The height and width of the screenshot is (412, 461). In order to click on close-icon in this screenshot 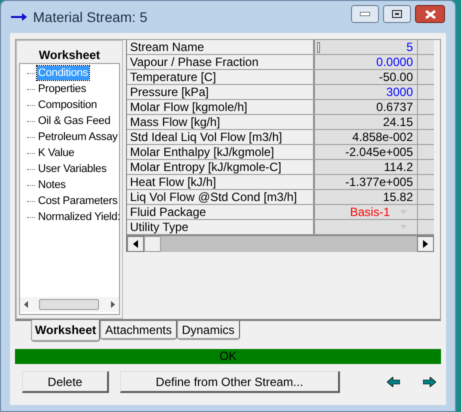, I will do `click(430, 14)`.